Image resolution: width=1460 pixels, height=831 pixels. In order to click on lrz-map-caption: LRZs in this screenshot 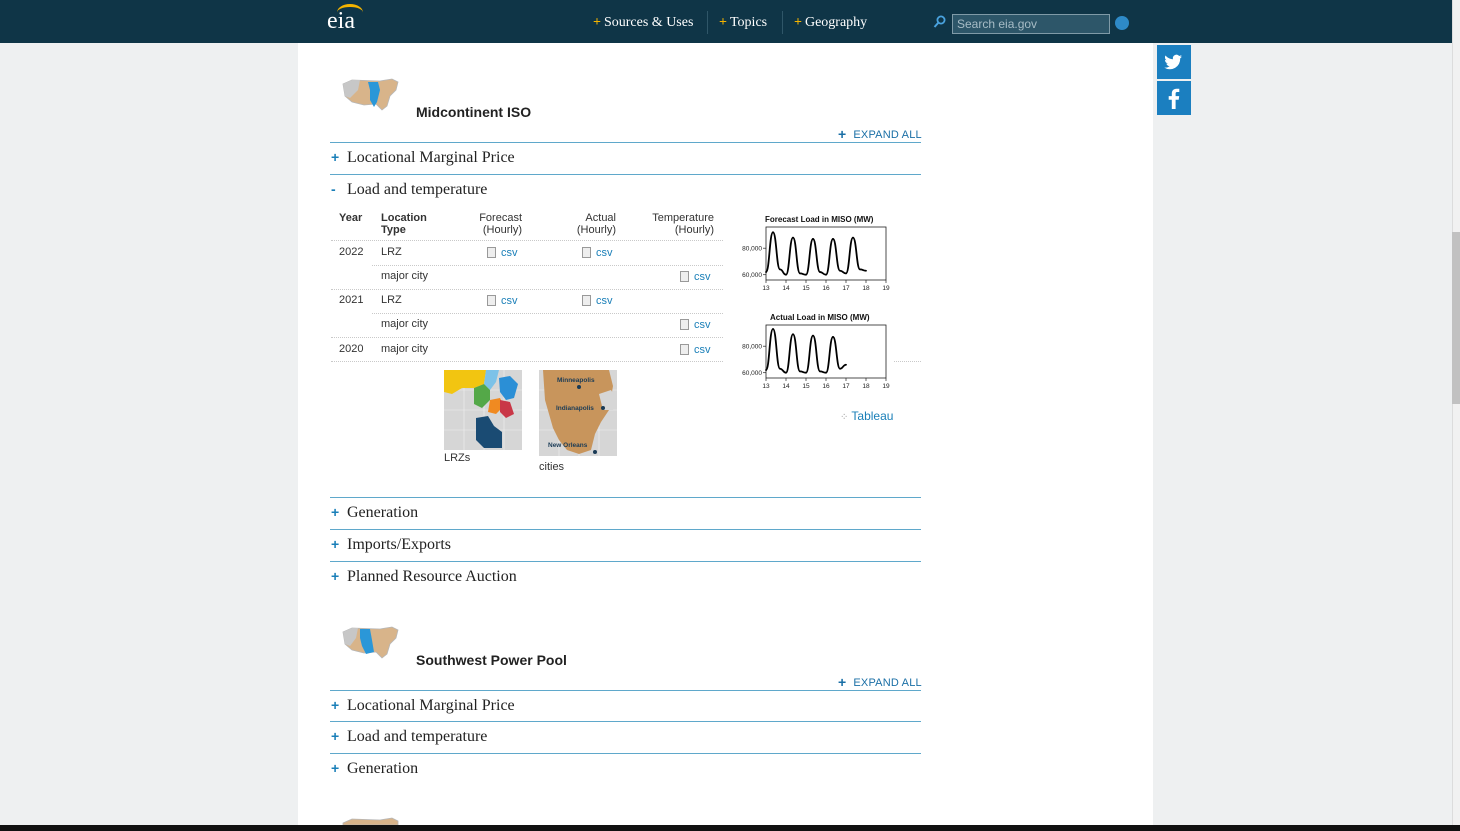, I will do `click(457, 458)`.